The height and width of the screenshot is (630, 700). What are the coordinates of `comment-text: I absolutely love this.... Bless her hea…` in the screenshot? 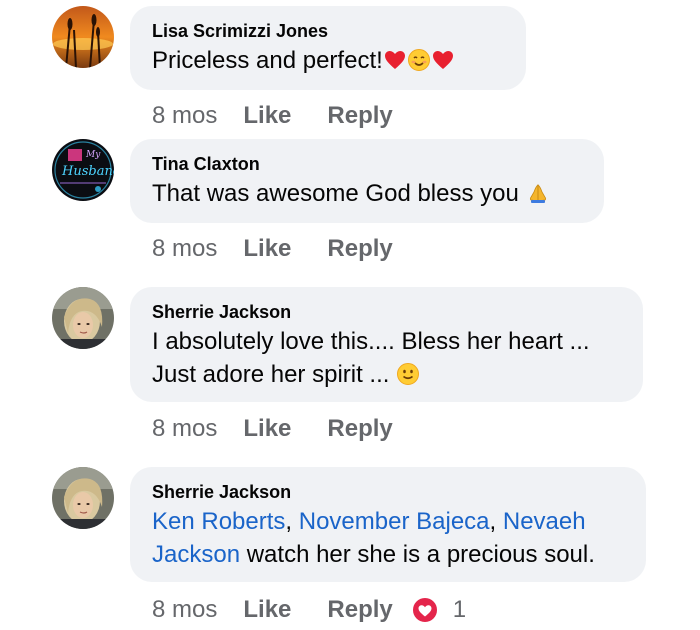 It's located at (386, 358).